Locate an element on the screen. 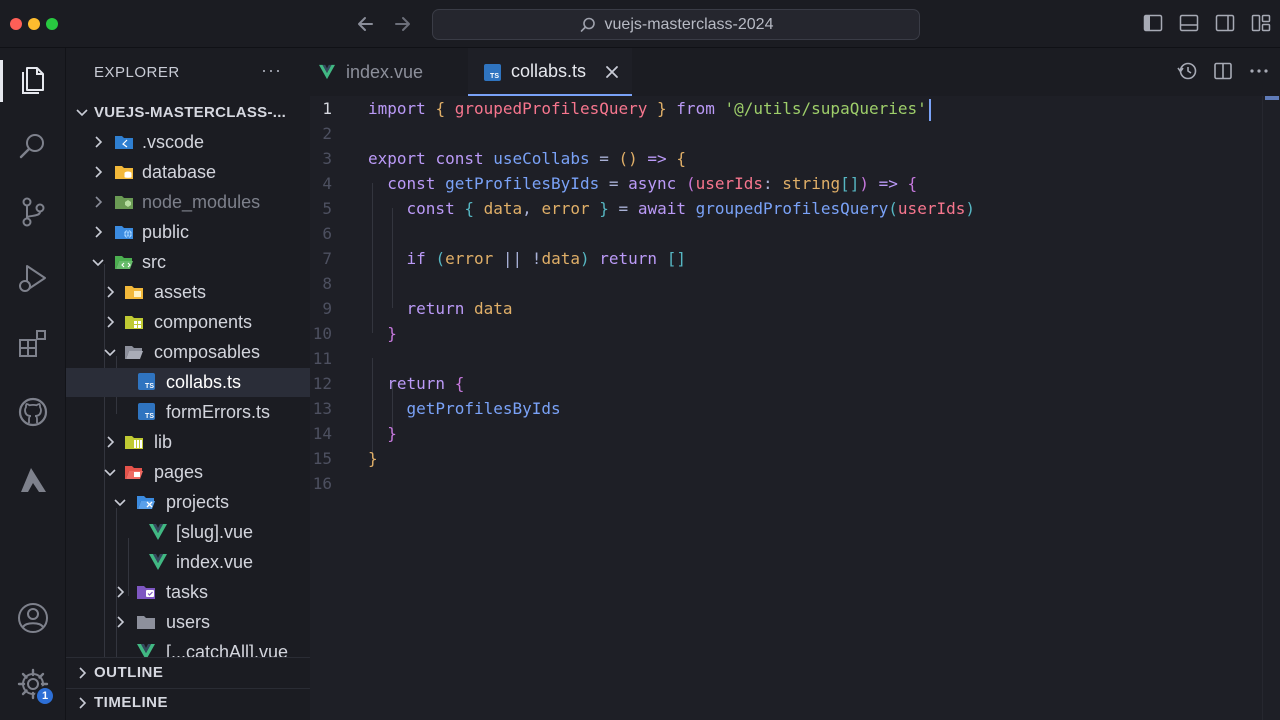 The height and width of the screenshot is (720, 1280). tree-folder-pages: pages is located at coordinates (188, 472).